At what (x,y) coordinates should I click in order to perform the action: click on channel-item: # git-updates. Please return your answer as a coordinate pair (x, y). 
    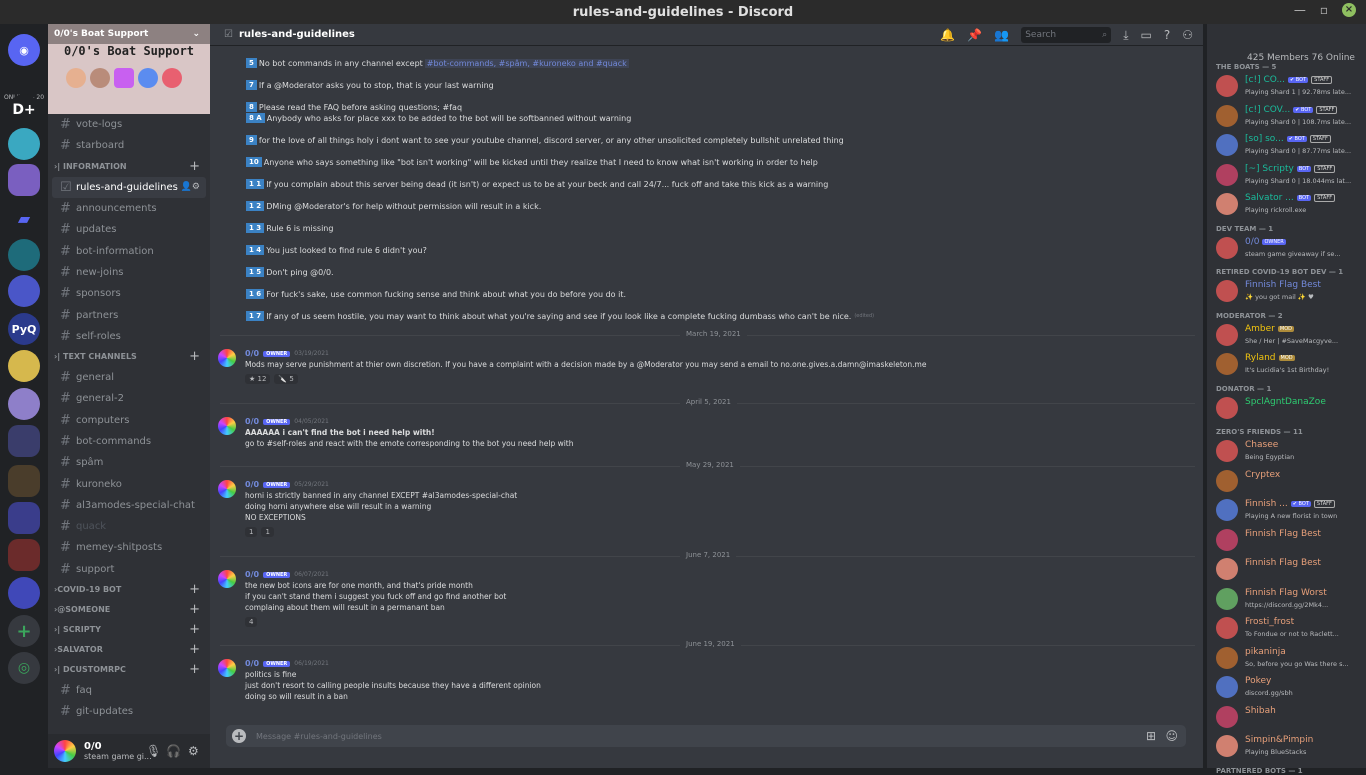
    Looking at the image, I should click on (129, 711).